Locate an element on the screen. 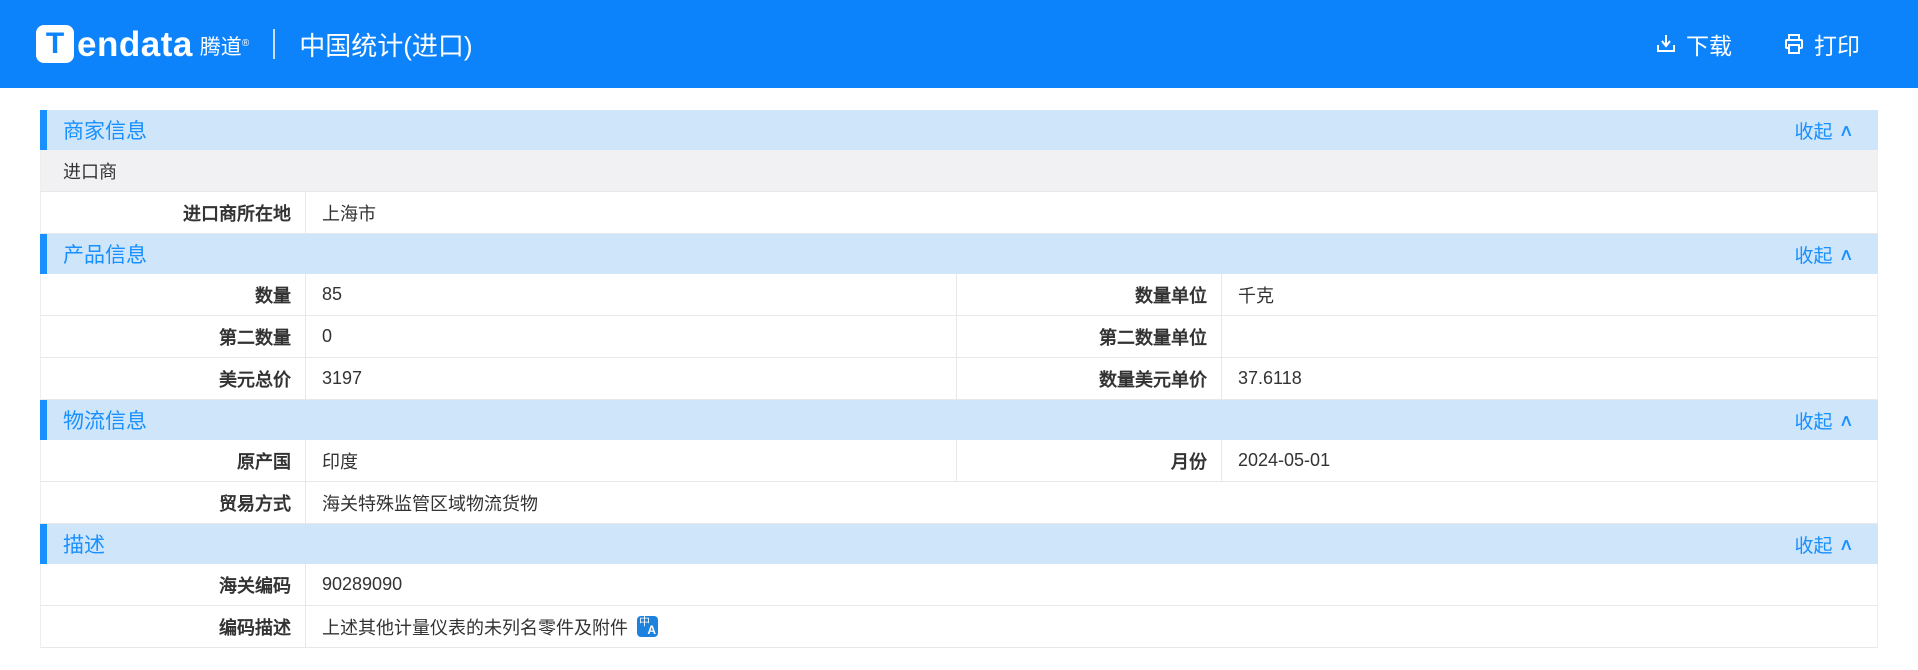 This screenshot has height=670, width=1918. topbar: T endata 腾道® 中国统计(进口) 下载 打印 is located at coordinates (959, 44).